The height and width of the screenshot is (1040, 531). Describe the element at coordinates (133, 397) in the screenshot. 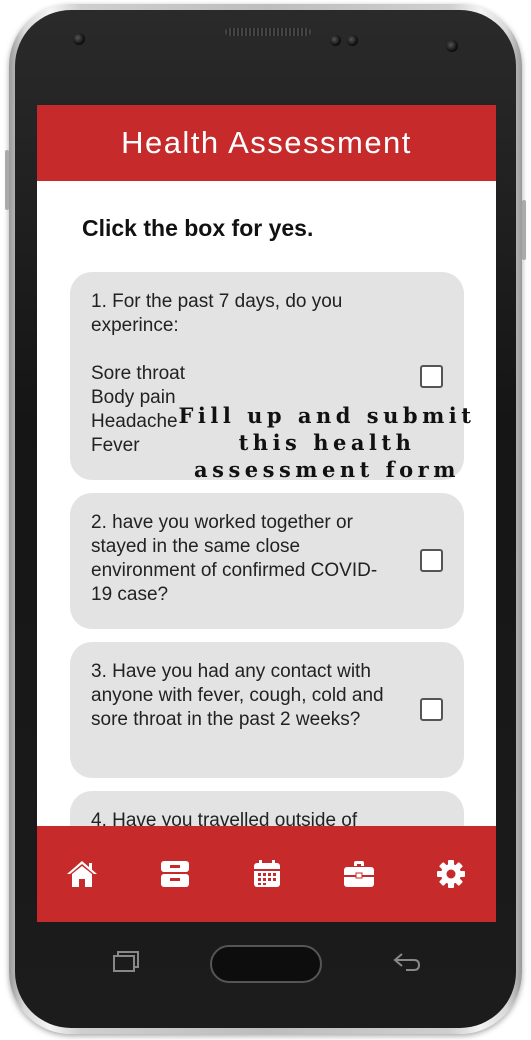

I see `symptom-item: Body pain` at that location.